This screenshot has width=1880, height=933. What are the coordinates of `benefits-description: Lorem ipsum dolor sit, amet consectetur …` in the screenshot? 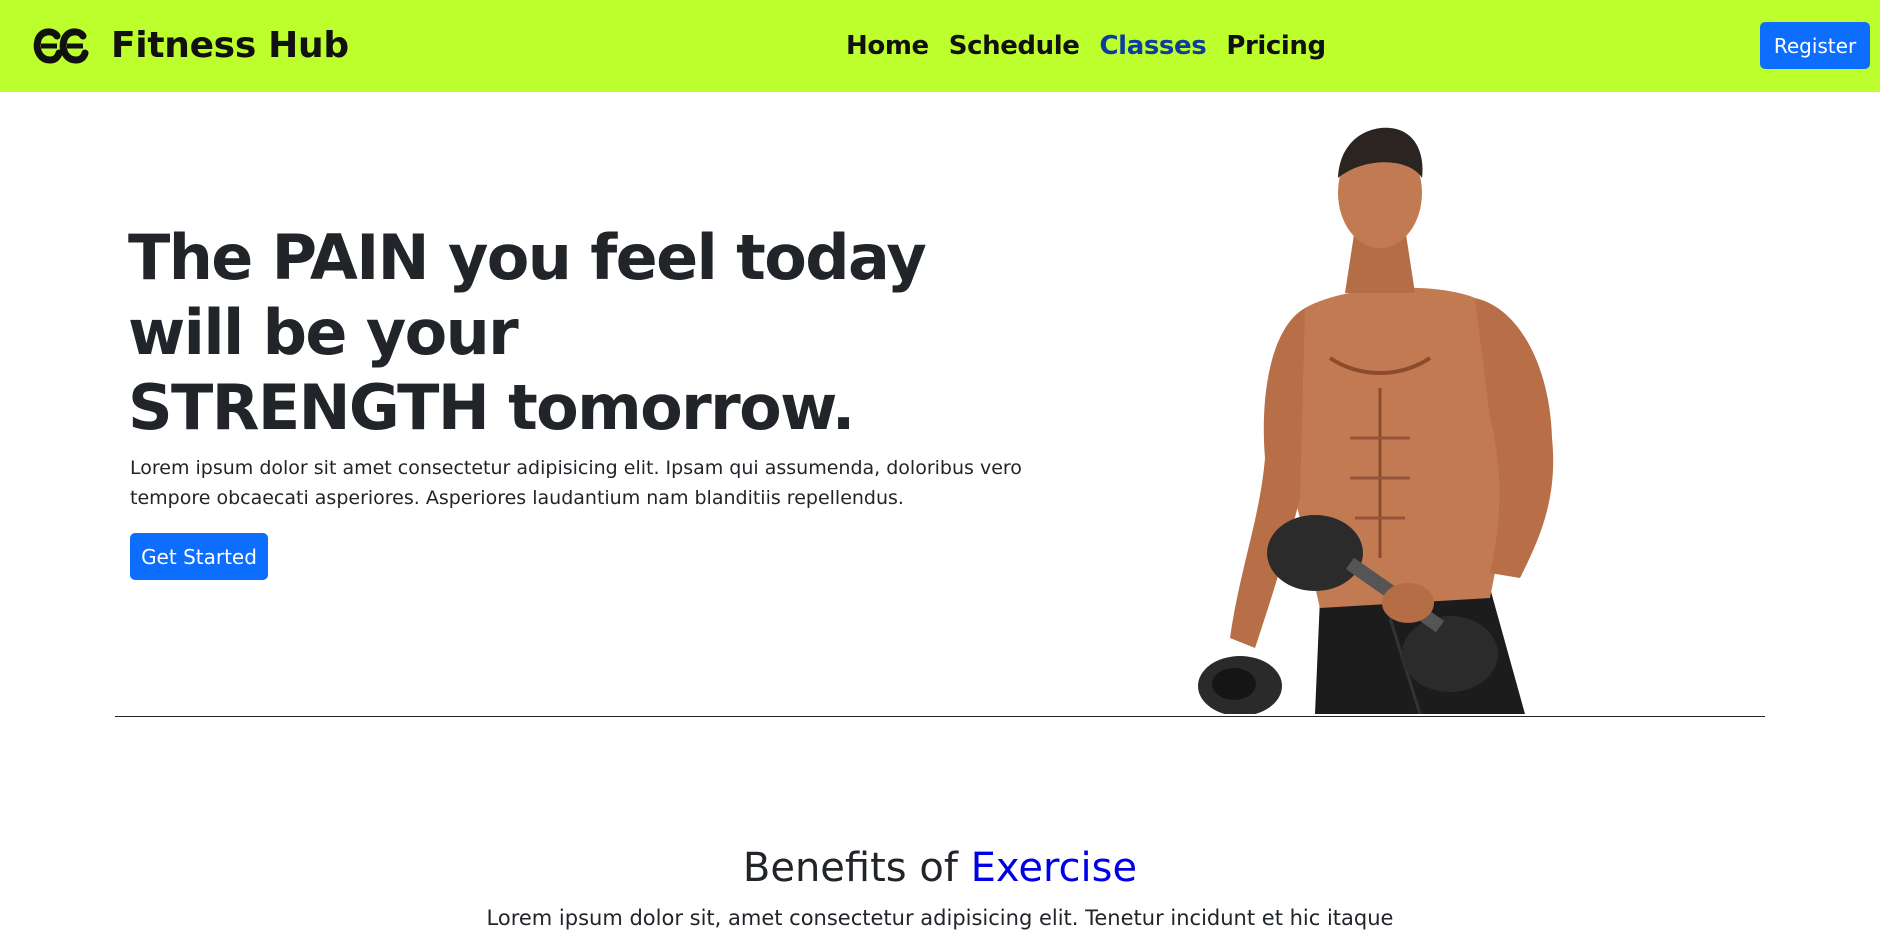 It's located at (940, 918).